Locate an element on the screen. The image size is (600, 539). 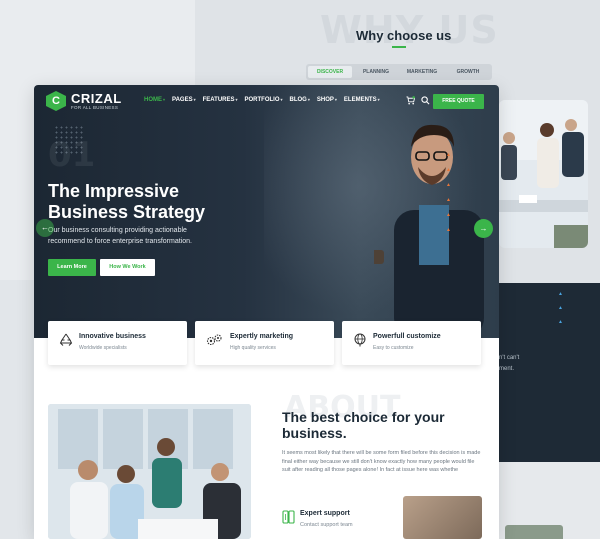
why-us-tabs: DISCOVER PLANNING MARKETING GROWTH is located at coordinates (399, 72).